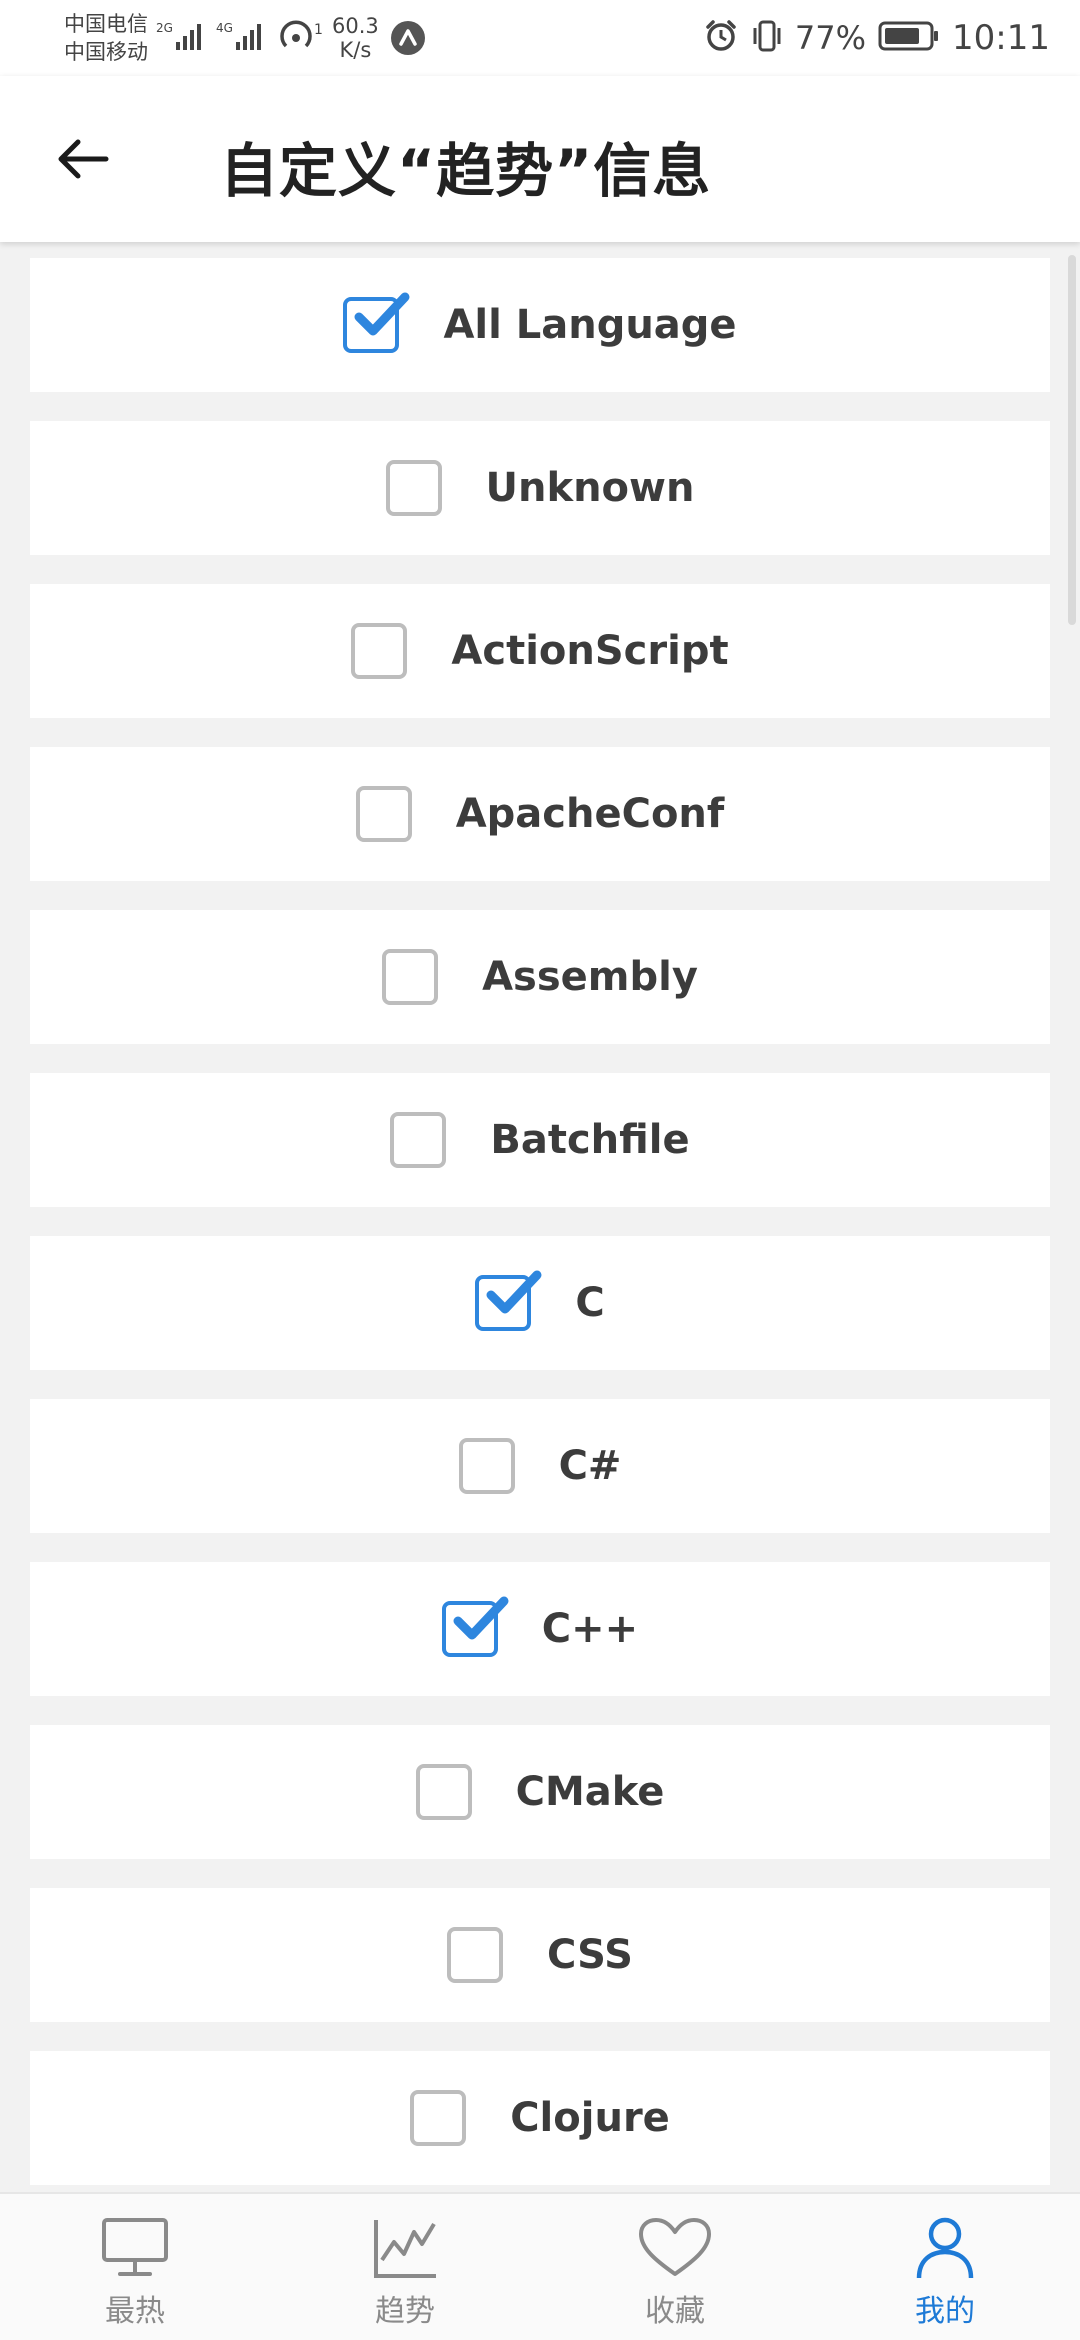  Describe the element at coordinates (408, 40) in the screenshot. I see `app-notification-icon` at that location.